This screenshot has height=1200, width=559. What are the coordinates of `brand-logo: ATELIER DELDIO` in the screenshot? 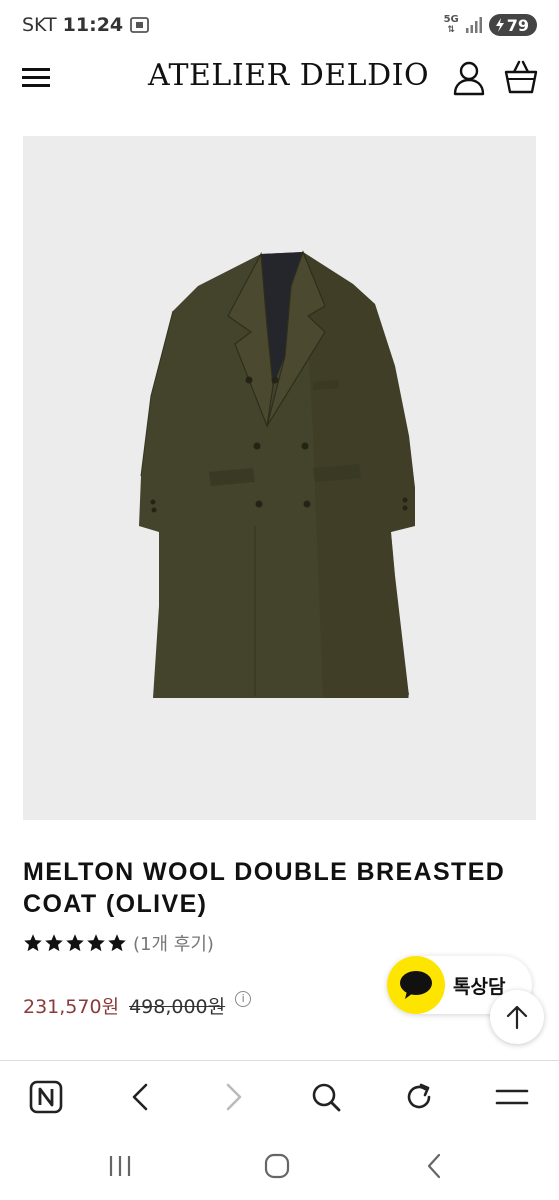 It's located at (288, 75).